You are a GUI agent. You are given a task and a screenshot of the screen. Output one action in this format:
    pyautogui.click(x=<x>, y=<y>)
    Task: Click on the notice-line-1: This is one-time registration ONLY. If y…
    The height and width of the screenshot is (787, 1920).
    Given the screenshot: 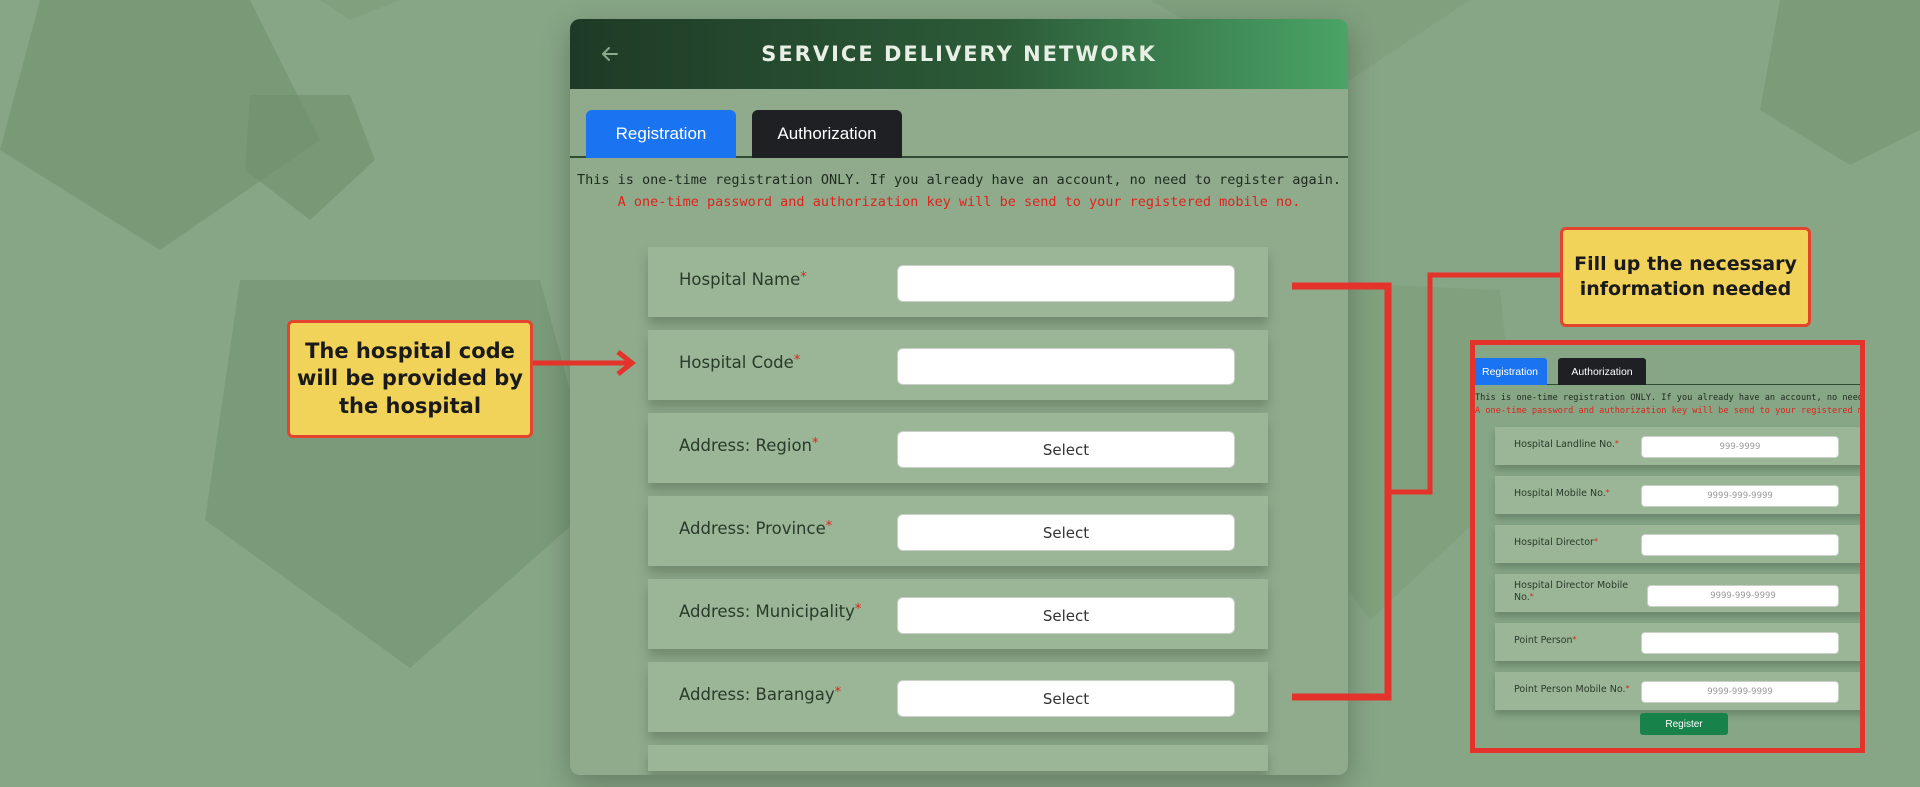 What is the action you would take?
    pyautogui.click(x=958, y=180)
    